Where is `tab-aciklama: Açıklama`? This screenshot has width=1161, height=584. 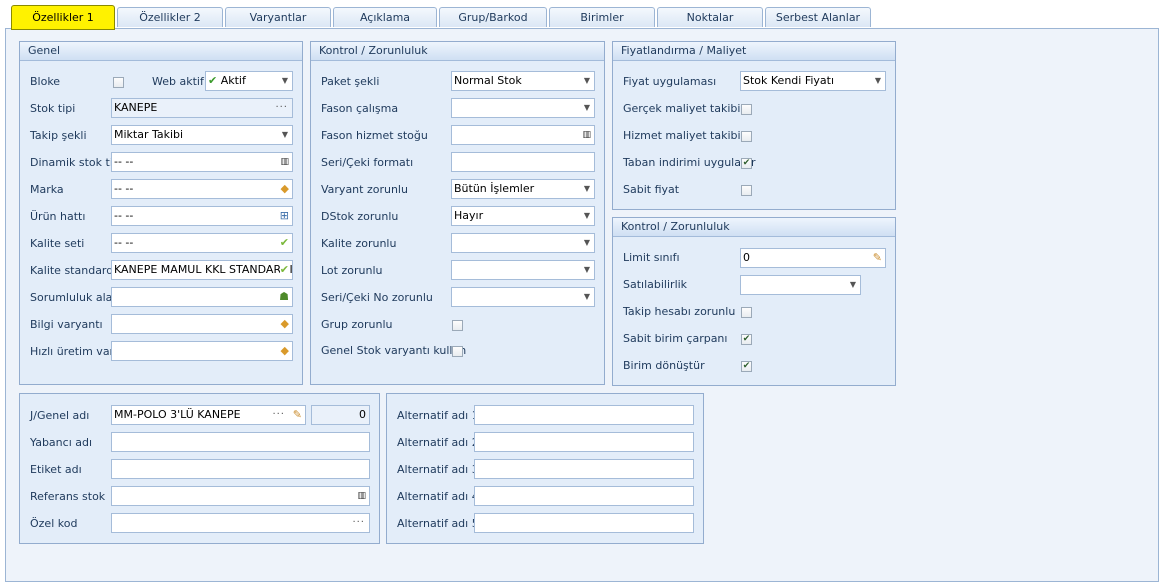
tab-aciklama: Açıklama is located at coordinates (385, 17).